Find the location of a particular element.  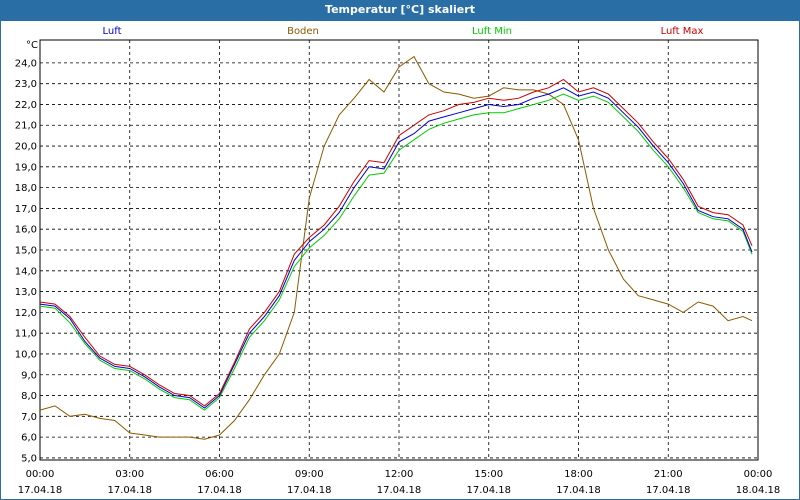

y-tick-label: 19,0 is located at coordinates (26, 167).